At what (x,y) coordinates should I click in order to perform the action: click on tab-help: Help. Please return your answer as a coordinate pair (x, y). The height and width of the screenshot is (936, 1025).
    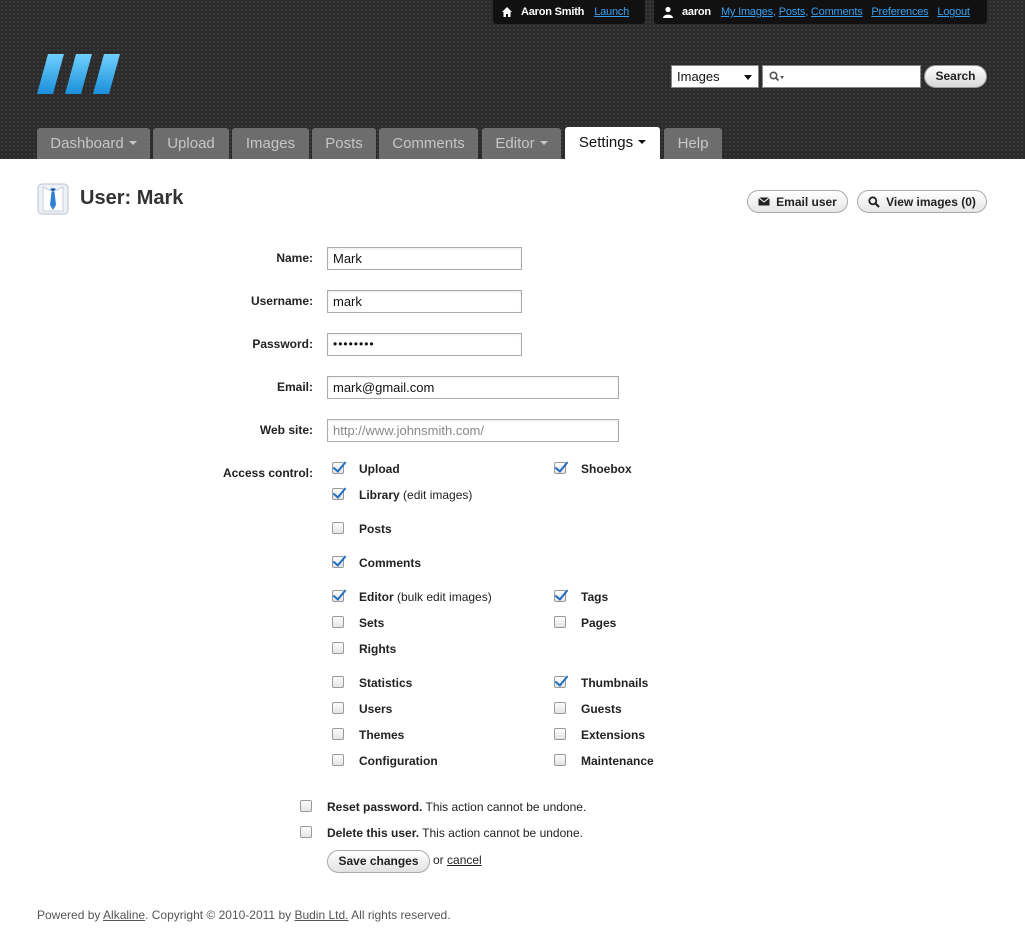
    Looking at the image, I should click on (693, 143).